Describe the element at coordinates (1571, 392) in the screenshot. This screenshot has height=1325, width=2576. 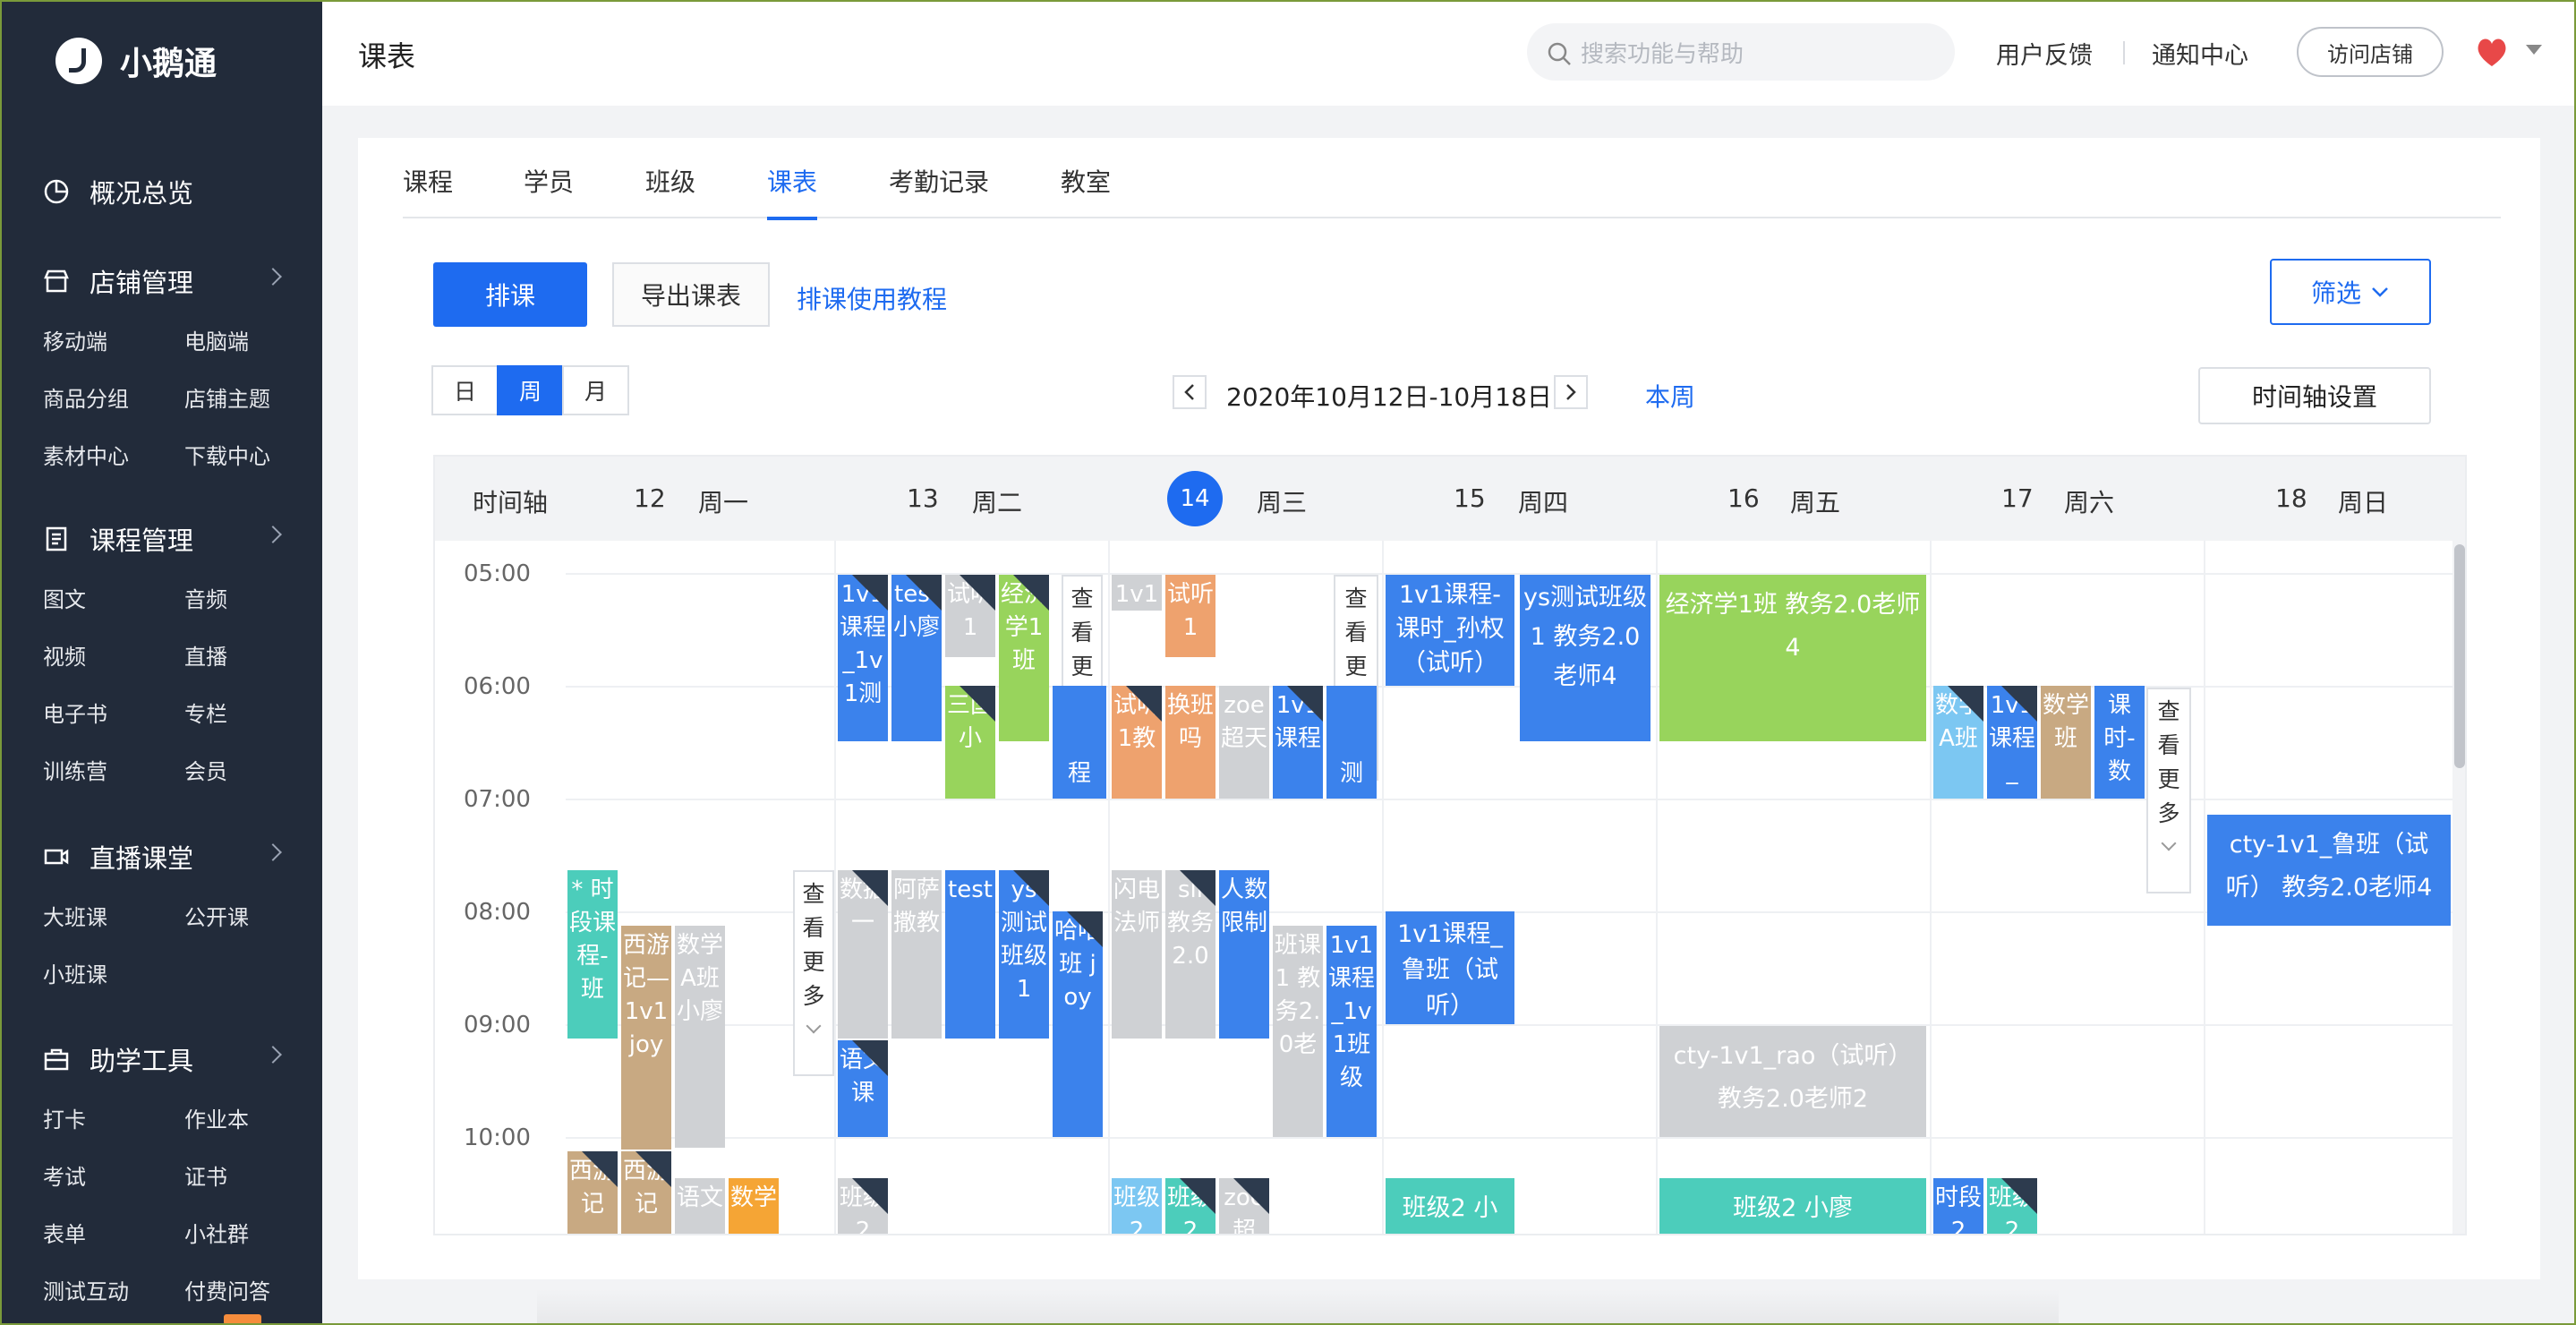
I see `next-week-button` at that location.